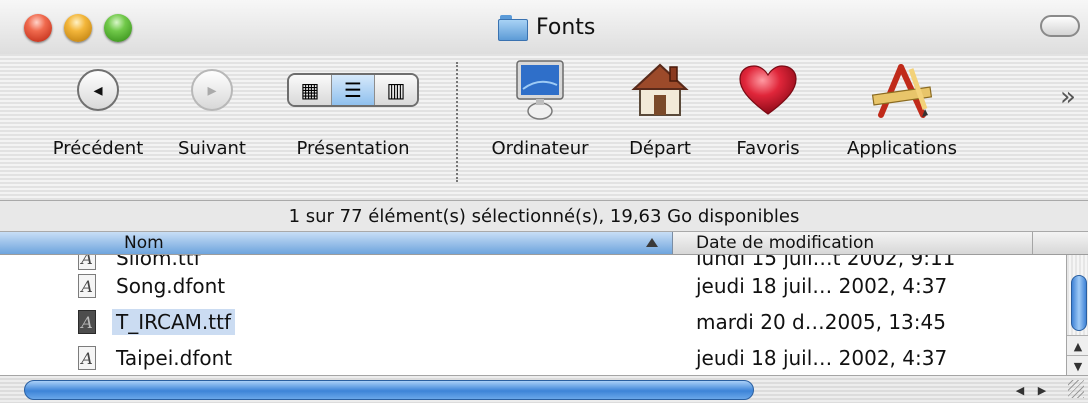 The image size is (1088, 403). What do you see at coordinates (768, 148) in the screenshot?
I see `toolbar-label-favorites: Favoris` at bounding box center [768, 148].